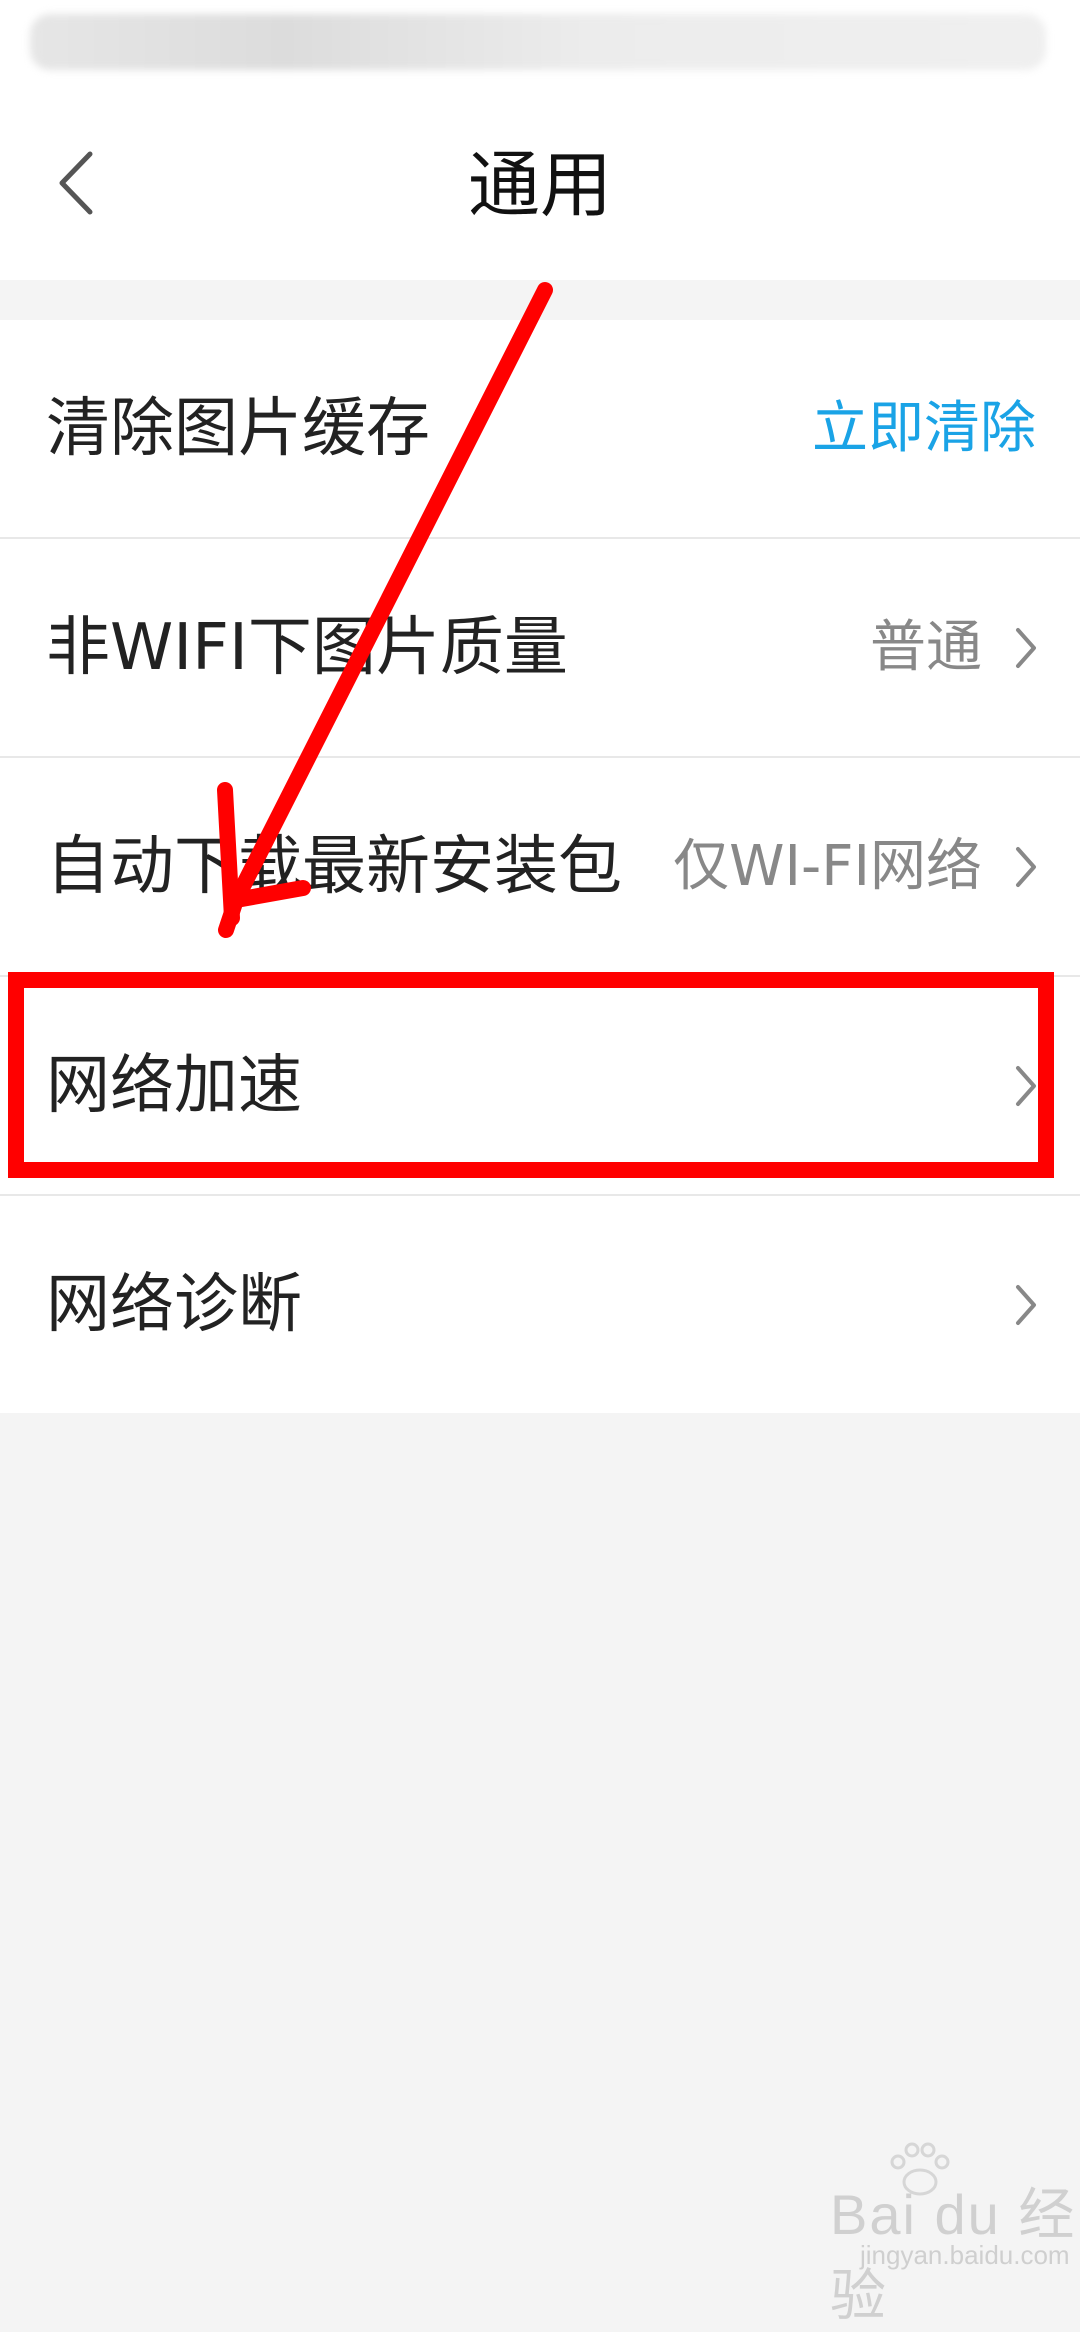 The width and height of the screenshot is (1080, 2332). What do you see at coordinates (540, 300) in the screenshot?
I see `section-gap` at bounding box center [540, 300].